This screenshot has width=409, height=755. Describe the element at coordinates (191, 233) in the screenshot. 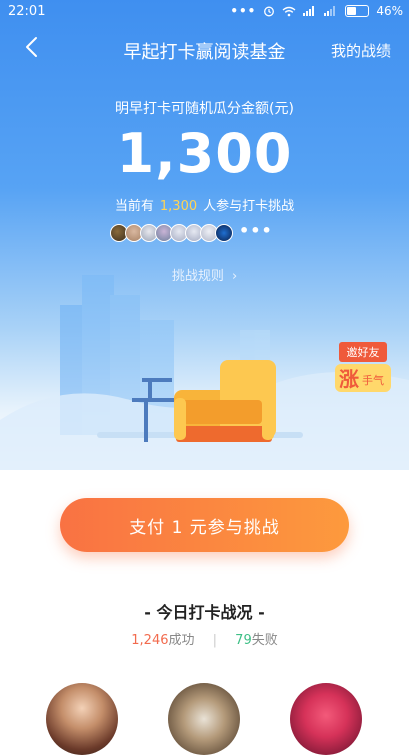

I see `participant-avatars: •••` at that location.